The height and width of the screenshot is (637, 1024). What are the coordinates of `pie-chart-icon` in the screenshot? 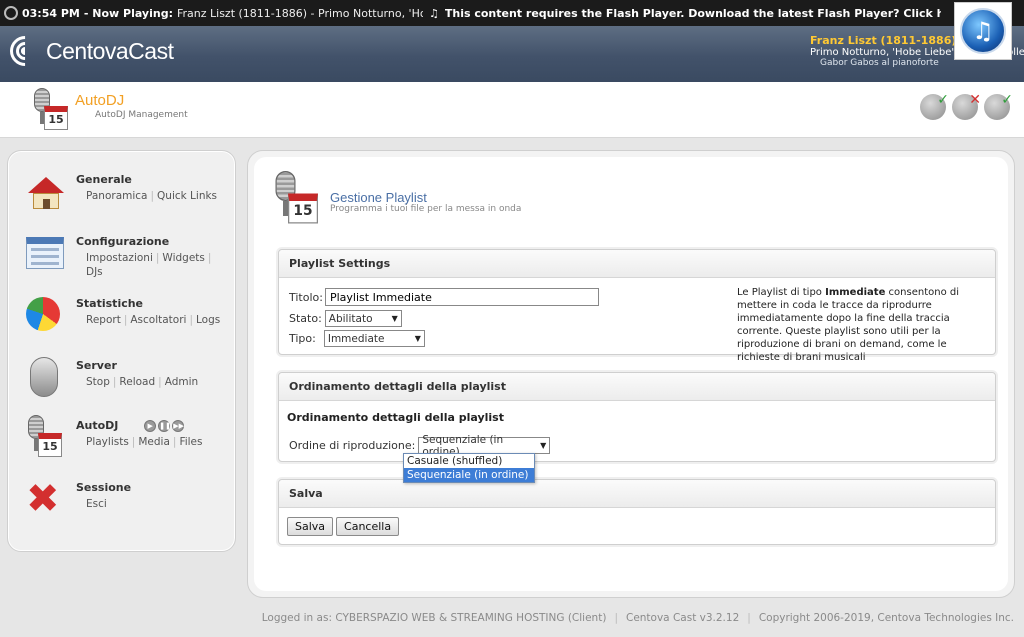 It's located at (44, 315).